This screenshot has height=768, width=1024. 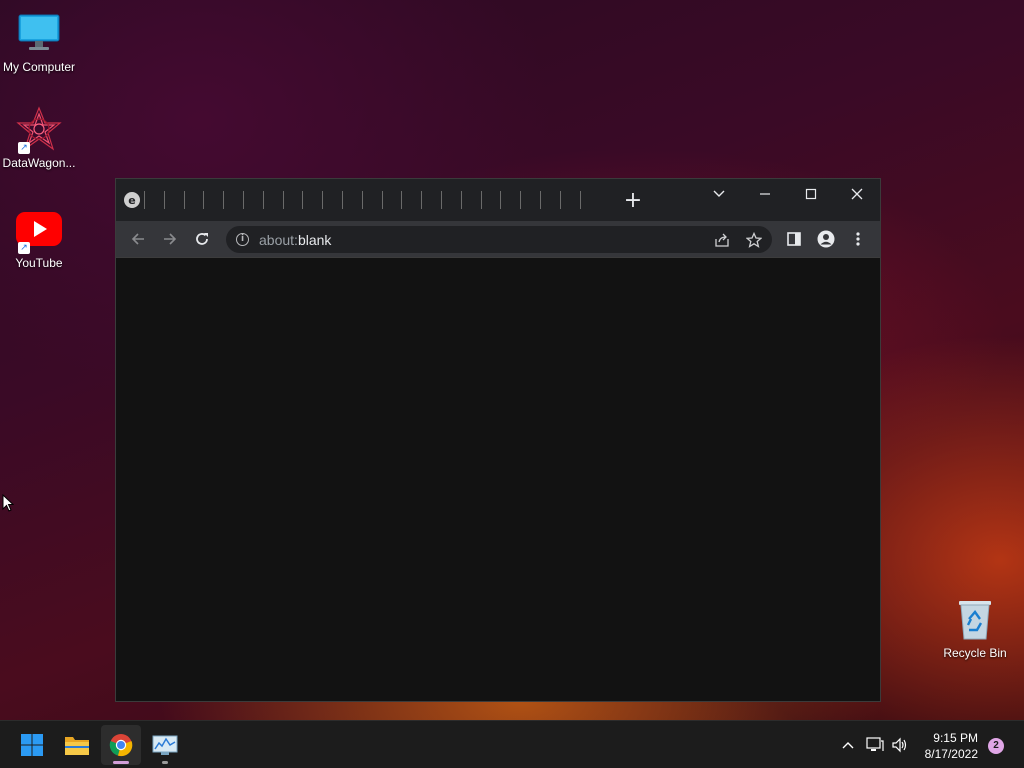 I want to click on mouse-cursor-icon, so click(x=8, y=505).